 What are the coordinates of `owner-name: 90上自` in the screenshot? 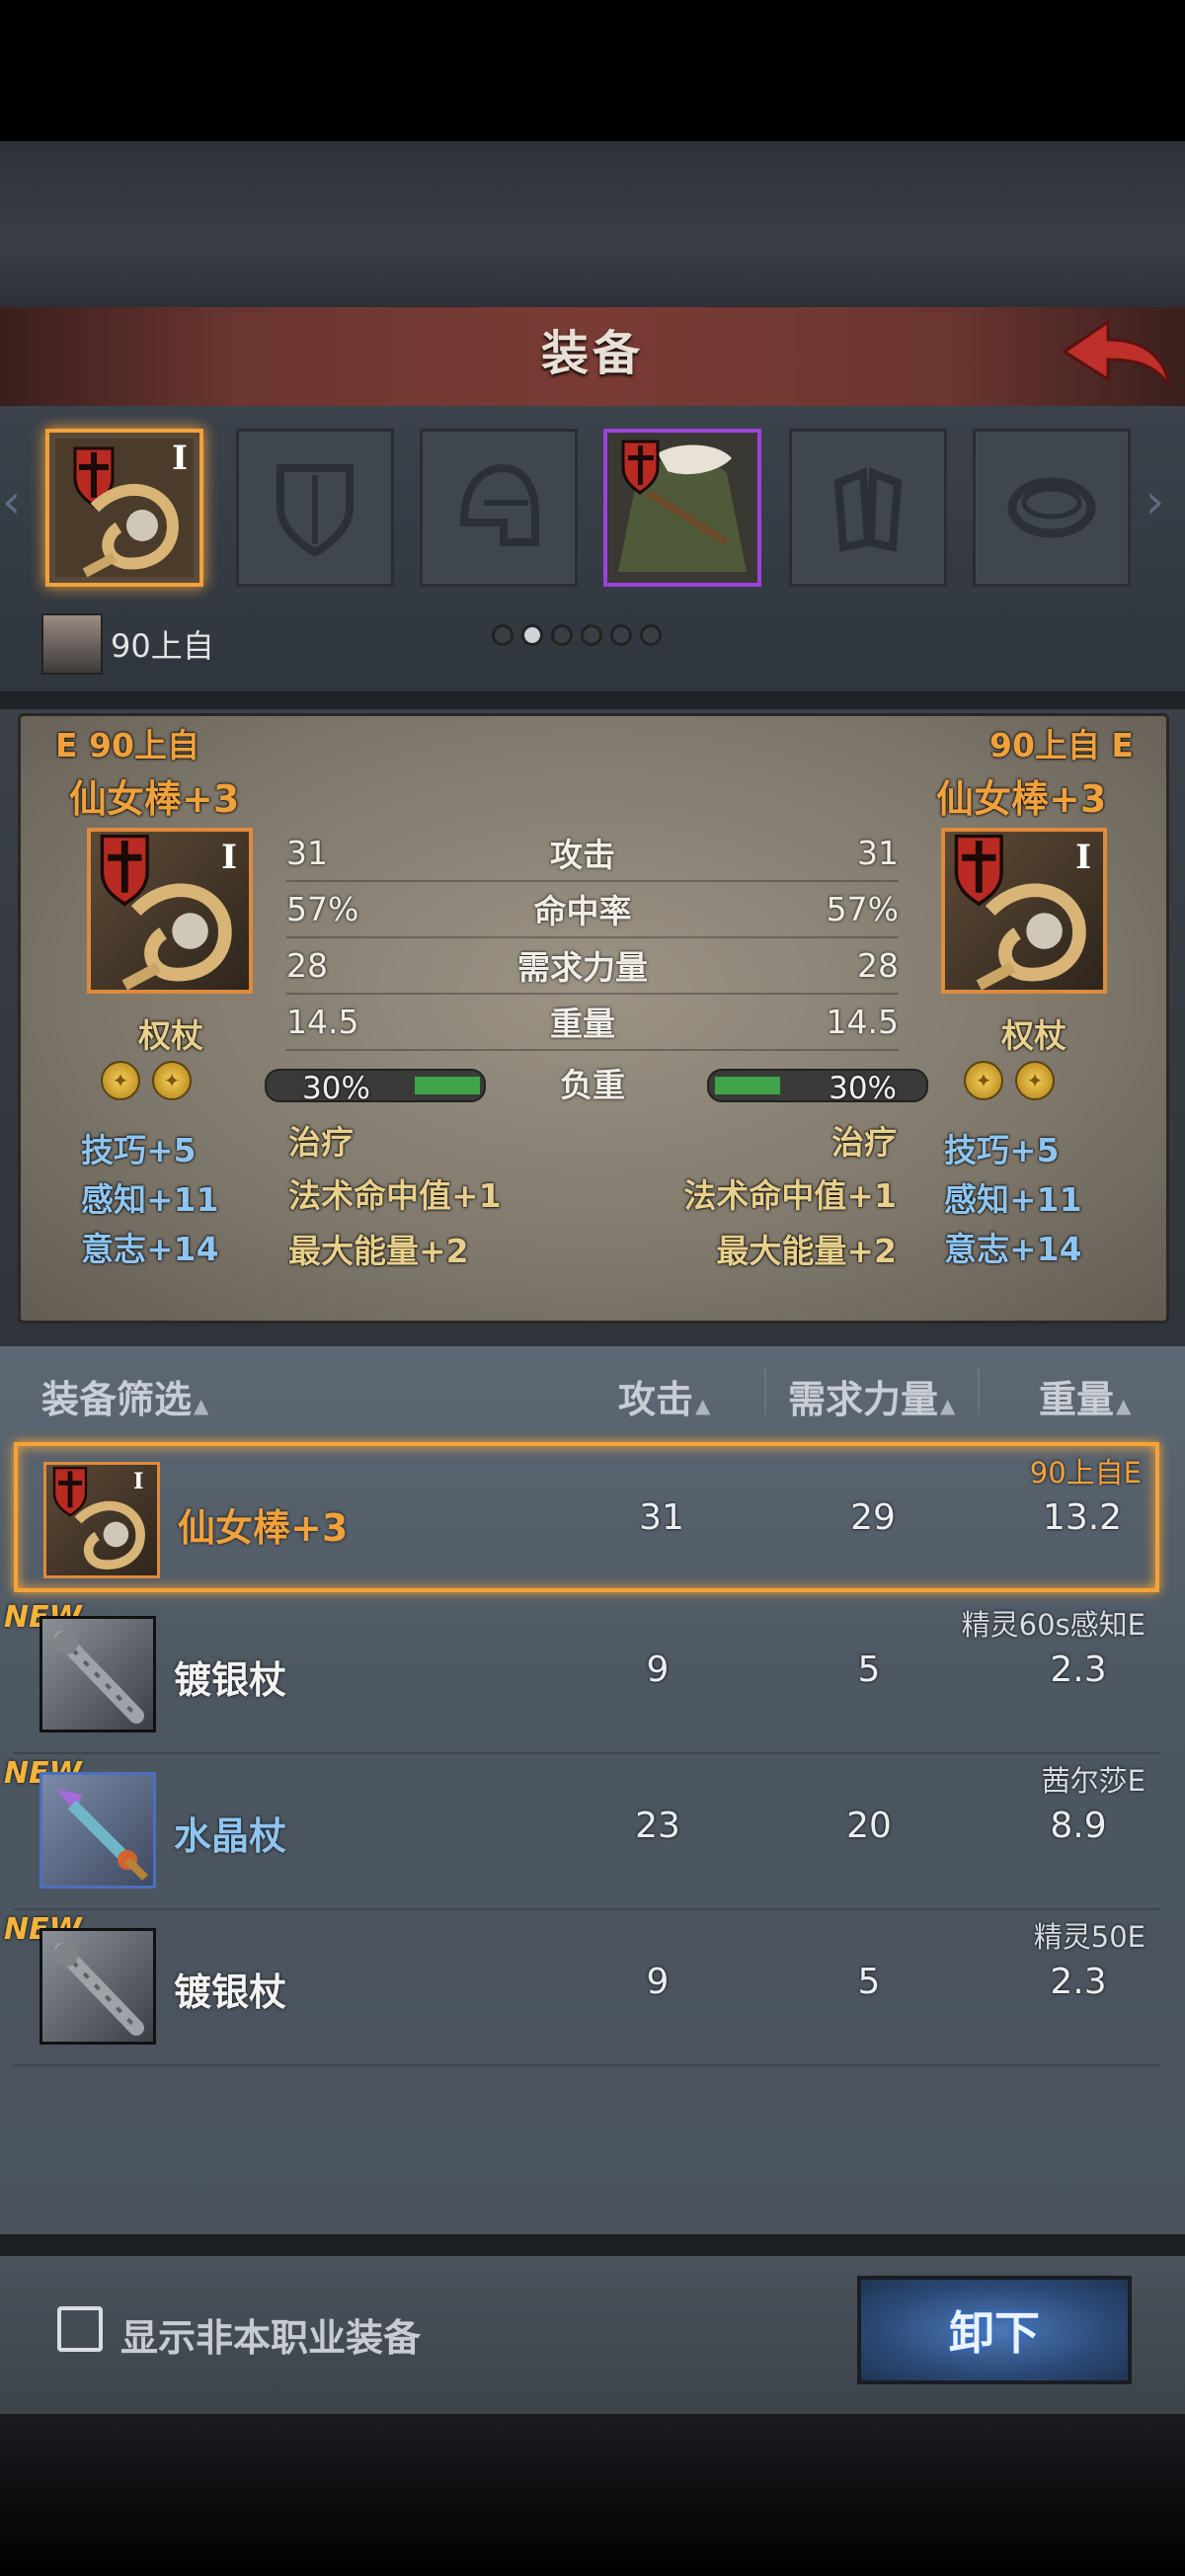 It's located at (163, 646).